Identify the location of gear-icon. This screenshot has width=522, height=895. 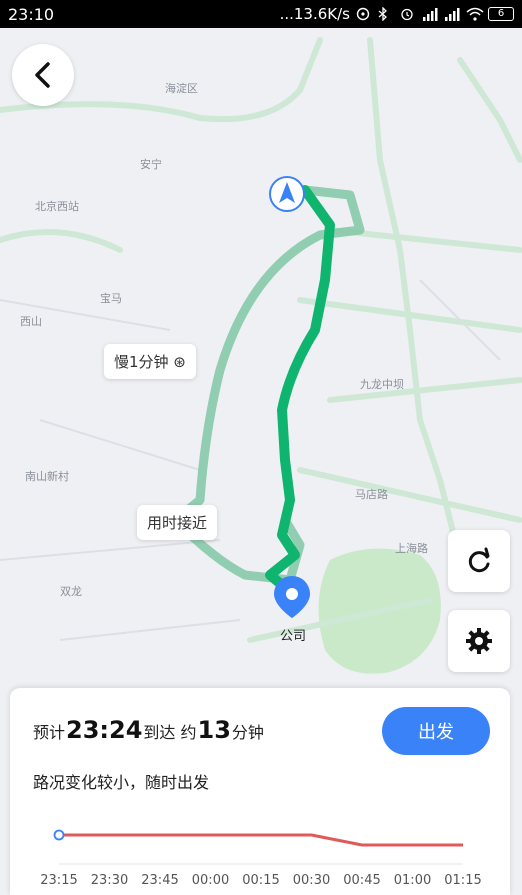
(479, 641).